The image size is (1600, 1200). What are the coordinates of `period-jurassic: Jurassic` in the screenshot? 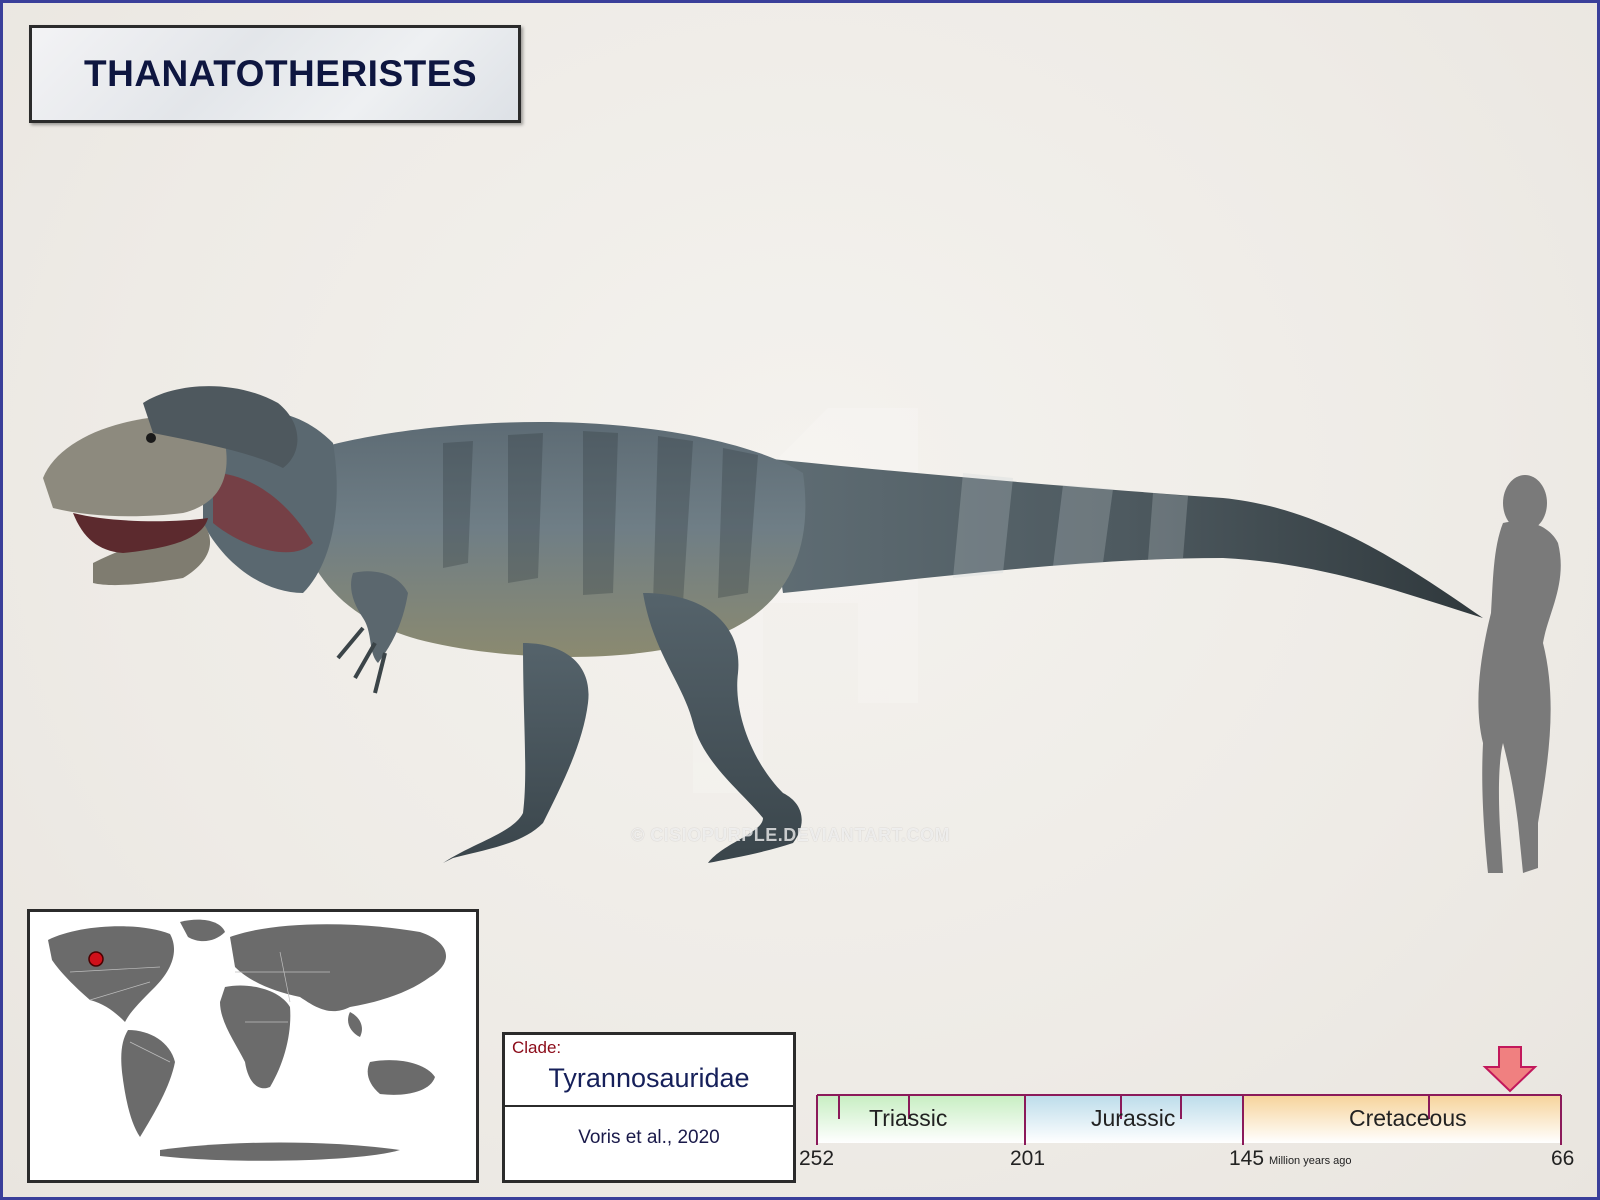 It's located at (1133, 1118).